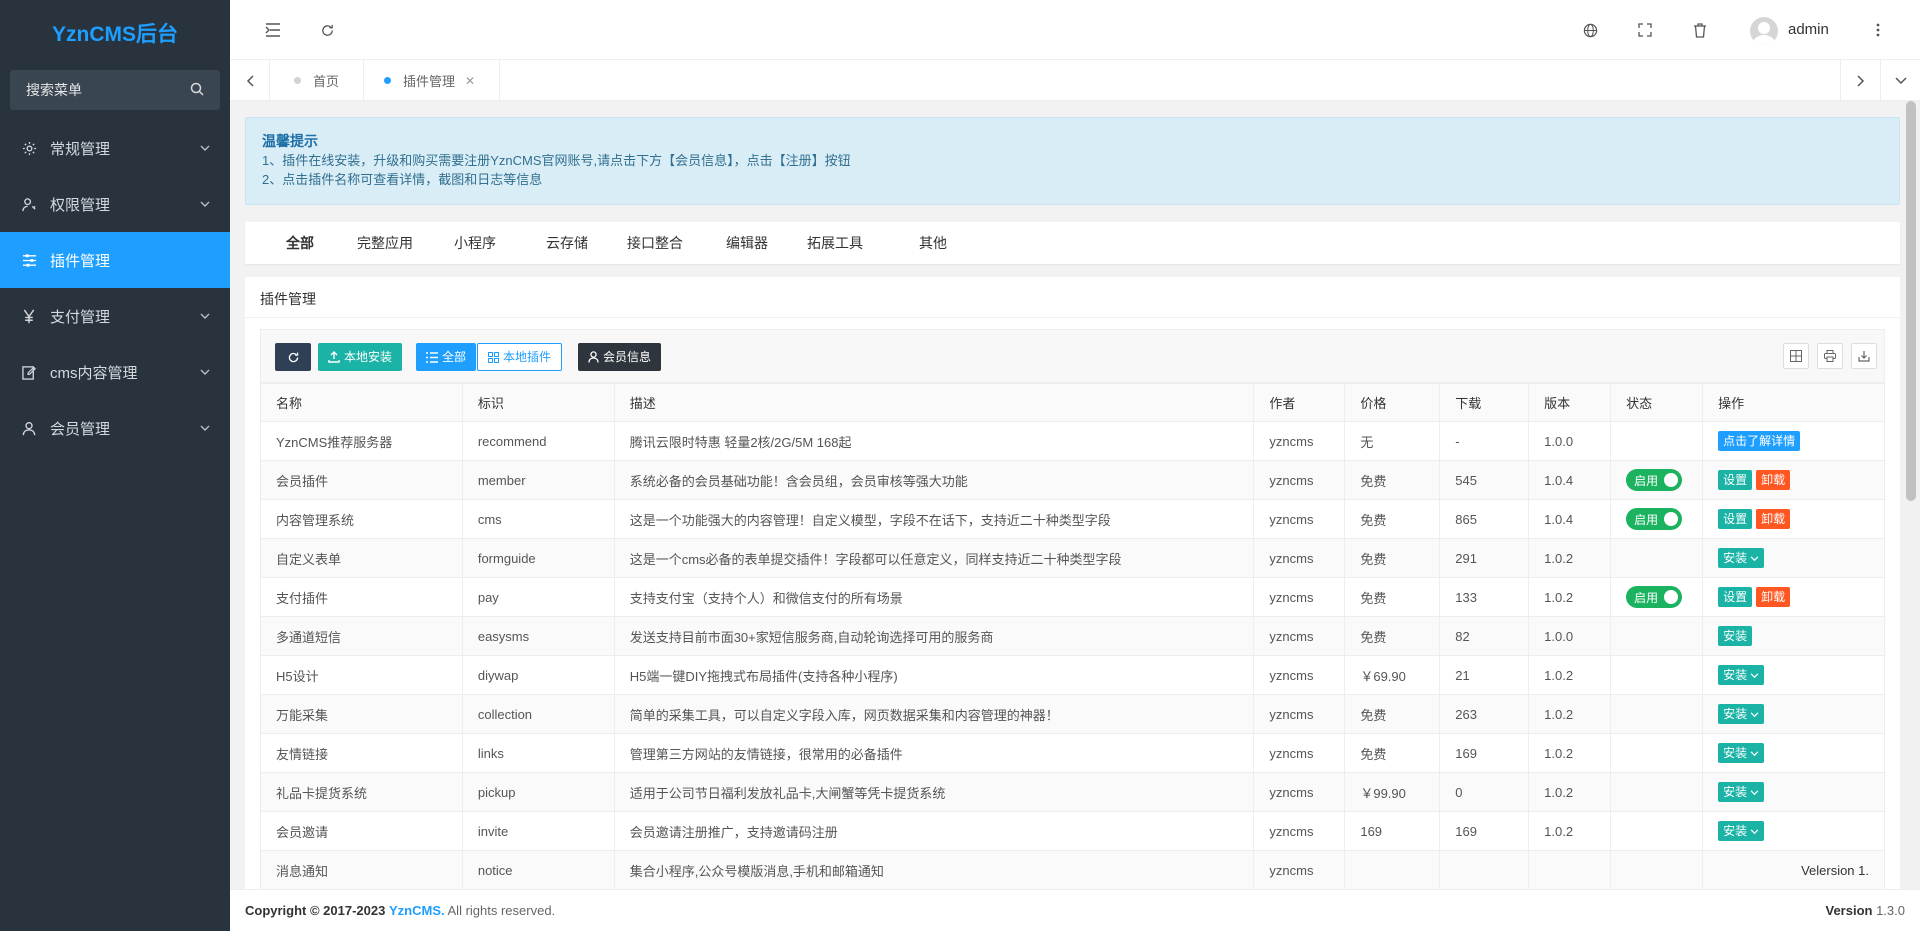  I want to click on plugin-name: 多通道短信, so click(361, 636).